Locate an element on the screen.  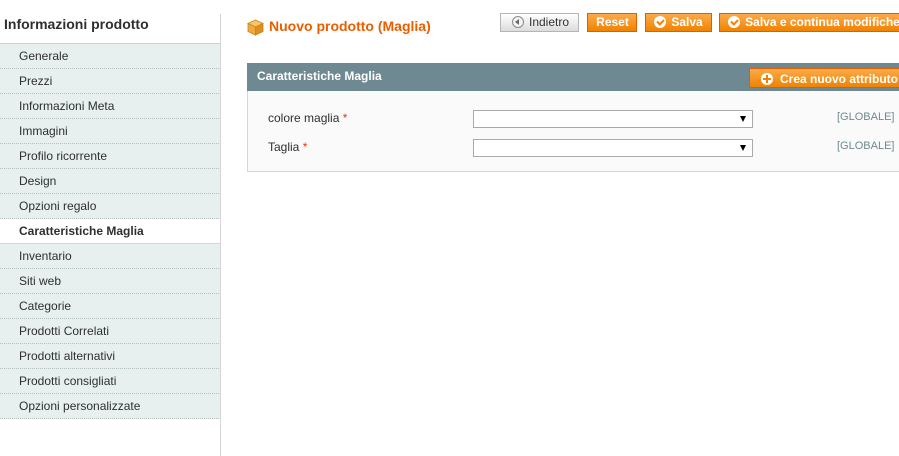
fieldset-title: Caratteristiche Maglia is located at coordinates (319, 76).